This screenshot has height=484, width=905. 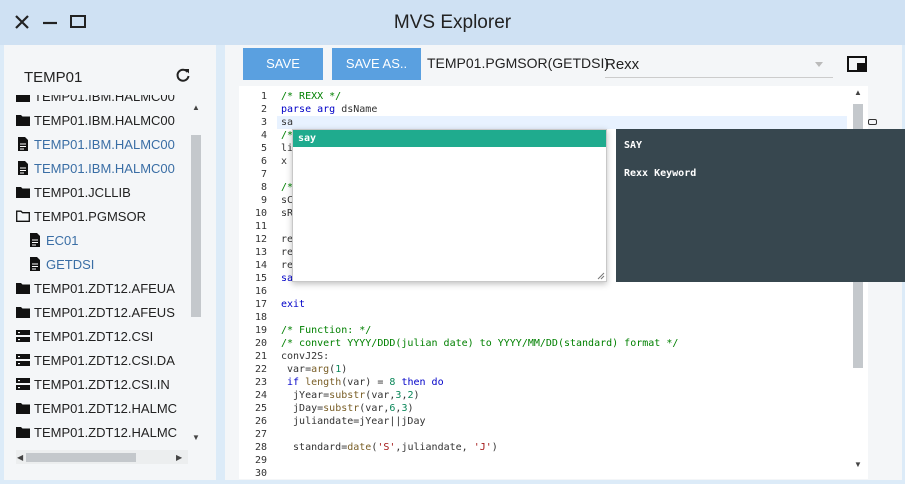 I want to click on tree-item-label: GETDSI, so click(x=70, y=264).